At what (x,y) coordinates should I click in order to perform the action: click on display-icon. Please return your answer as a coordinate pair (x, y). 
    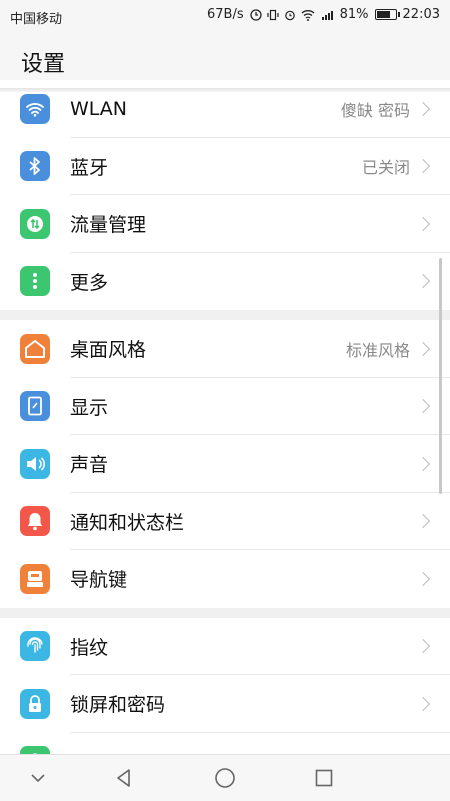
    Looking at the image, I should click on (35, 406).